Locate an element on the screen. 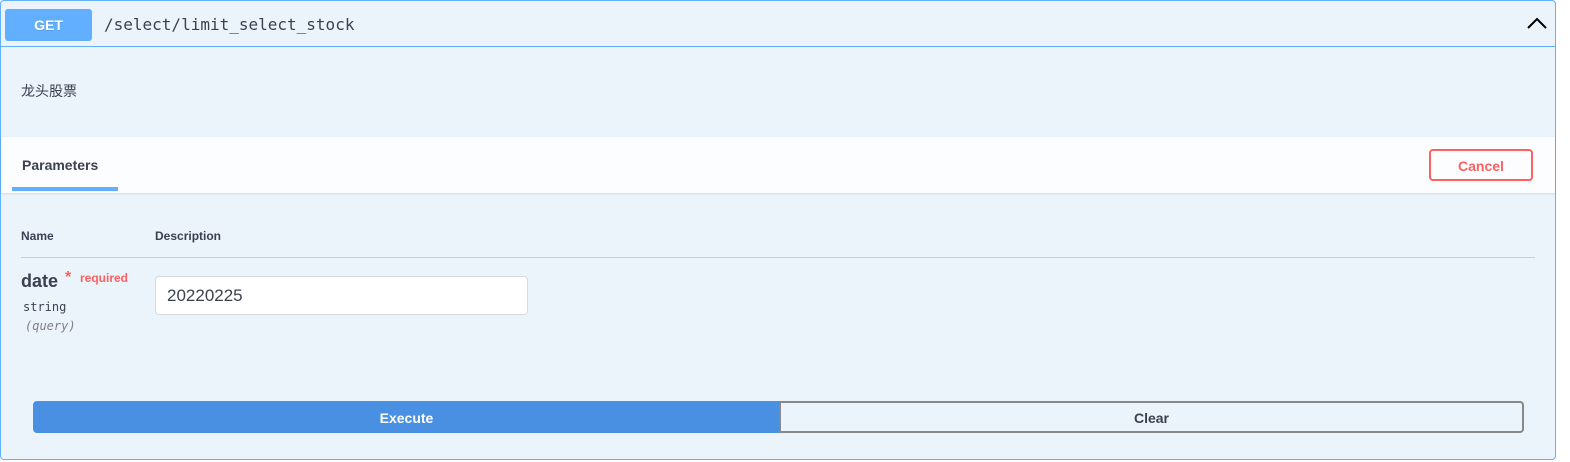  operation-description: 龙头股票 is located at coordinates (49, 92).